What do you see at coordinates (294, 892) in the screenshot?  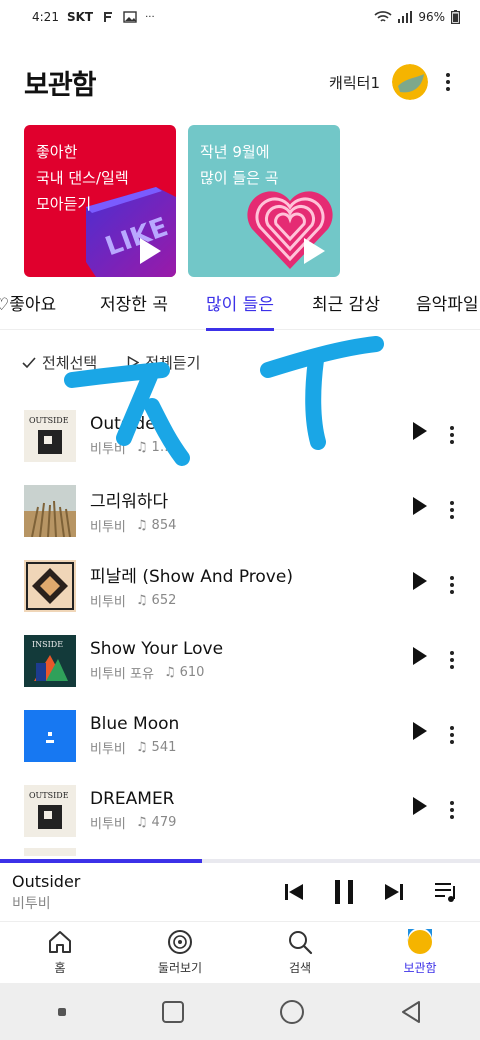 I see `previous-icon` at bounding box center [294, 892].